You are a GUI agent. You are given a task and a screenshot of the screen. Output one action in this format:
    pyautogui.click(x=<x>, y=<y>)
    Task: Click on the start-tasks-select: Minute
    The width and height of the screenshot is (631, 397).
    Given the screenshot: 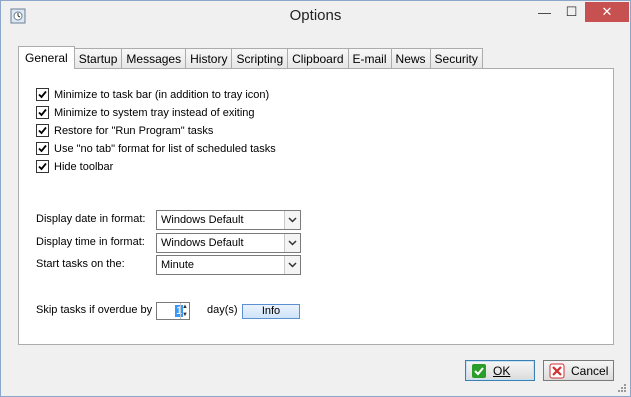 What is the action you would take?
    pyautogui.click(x=228, y=265)
    